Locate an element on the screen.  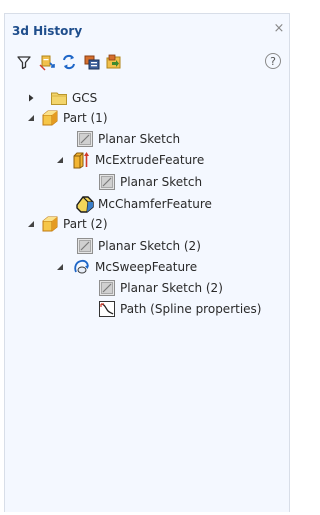
history-toolbar: ? is located at coordinates (147, 63).